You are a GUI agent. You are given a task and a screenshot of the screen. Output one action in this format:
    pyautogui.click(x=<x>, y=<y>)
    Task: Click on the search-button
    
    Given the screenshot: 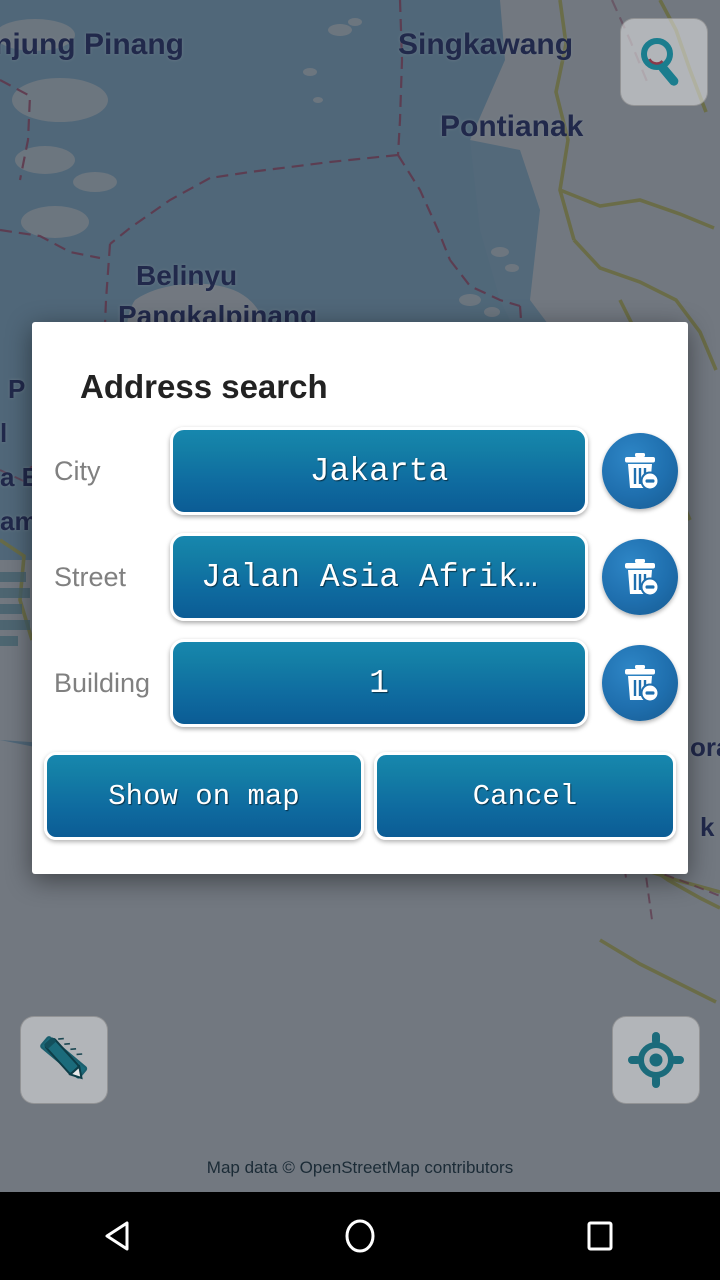 What is the action you would take?
    pyautogui.click(x=664, y=62)
    